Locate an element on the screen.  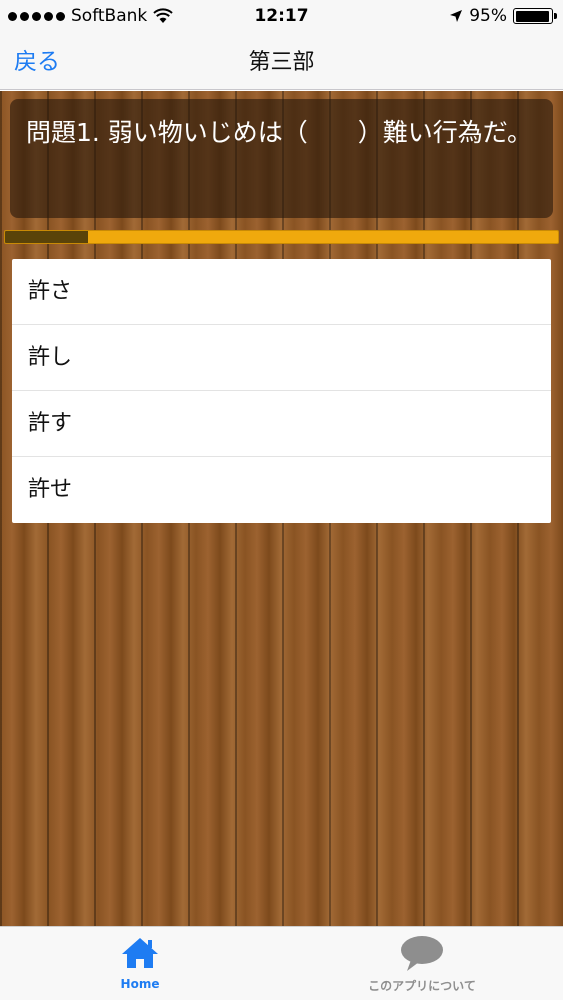
page-title: 第三部 is located at coordinates (281, 62).